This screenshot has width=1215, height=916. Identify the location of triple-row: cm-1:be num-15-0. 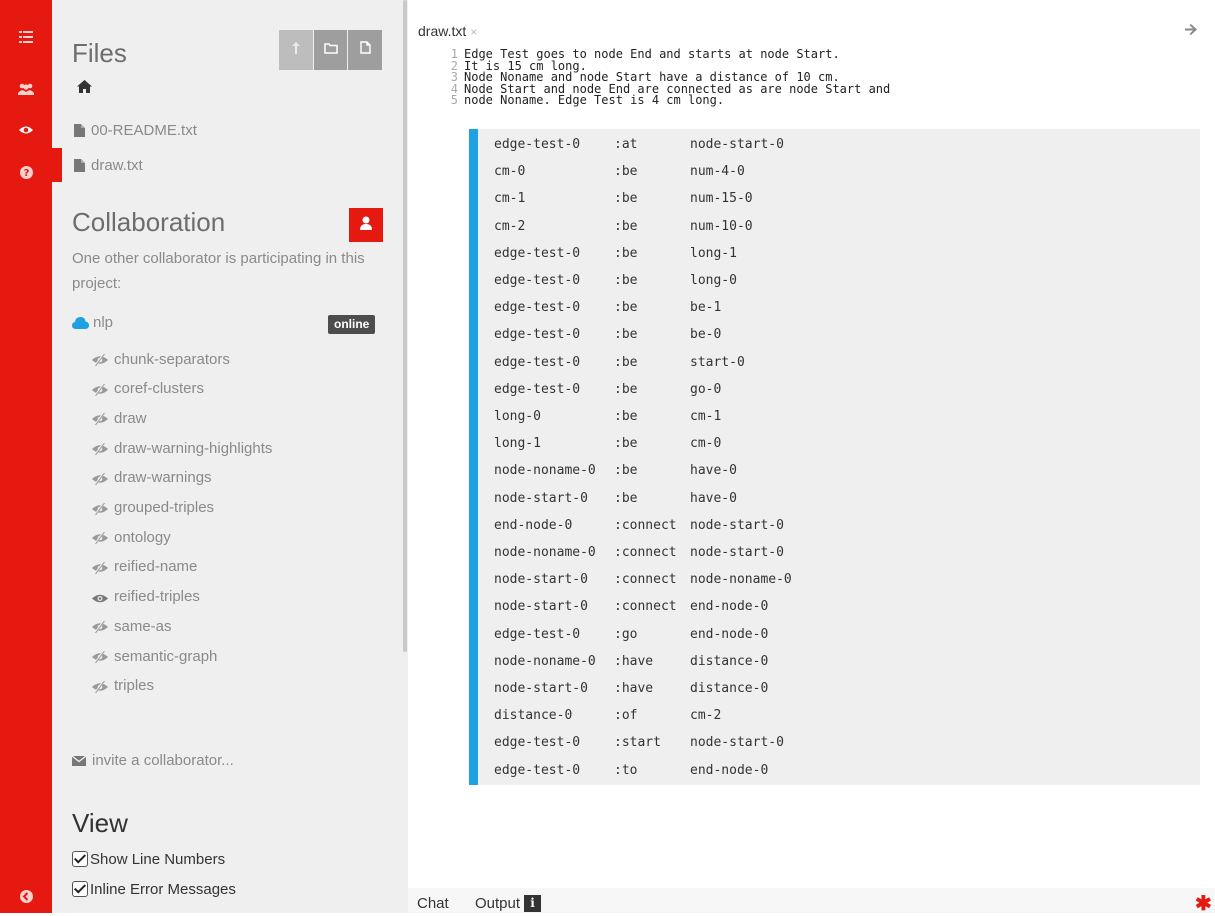
(623, 198).